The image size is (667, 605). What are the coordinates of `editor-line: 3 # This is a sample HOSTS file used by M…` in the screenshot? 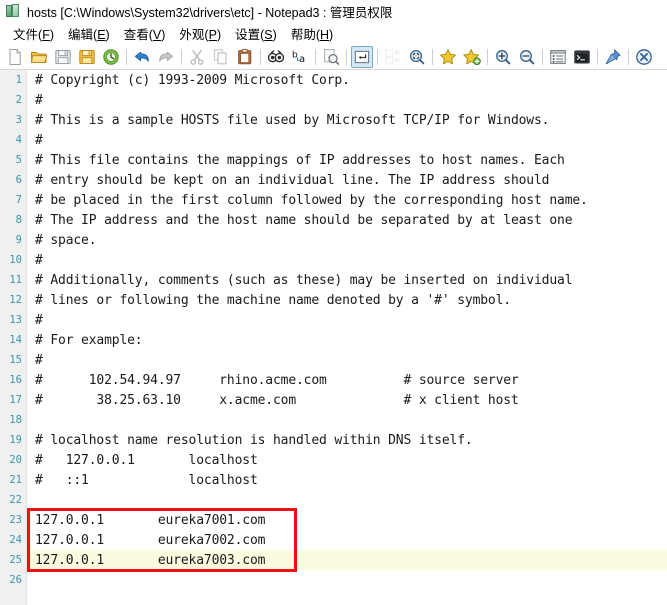 It's located at (333, 120).